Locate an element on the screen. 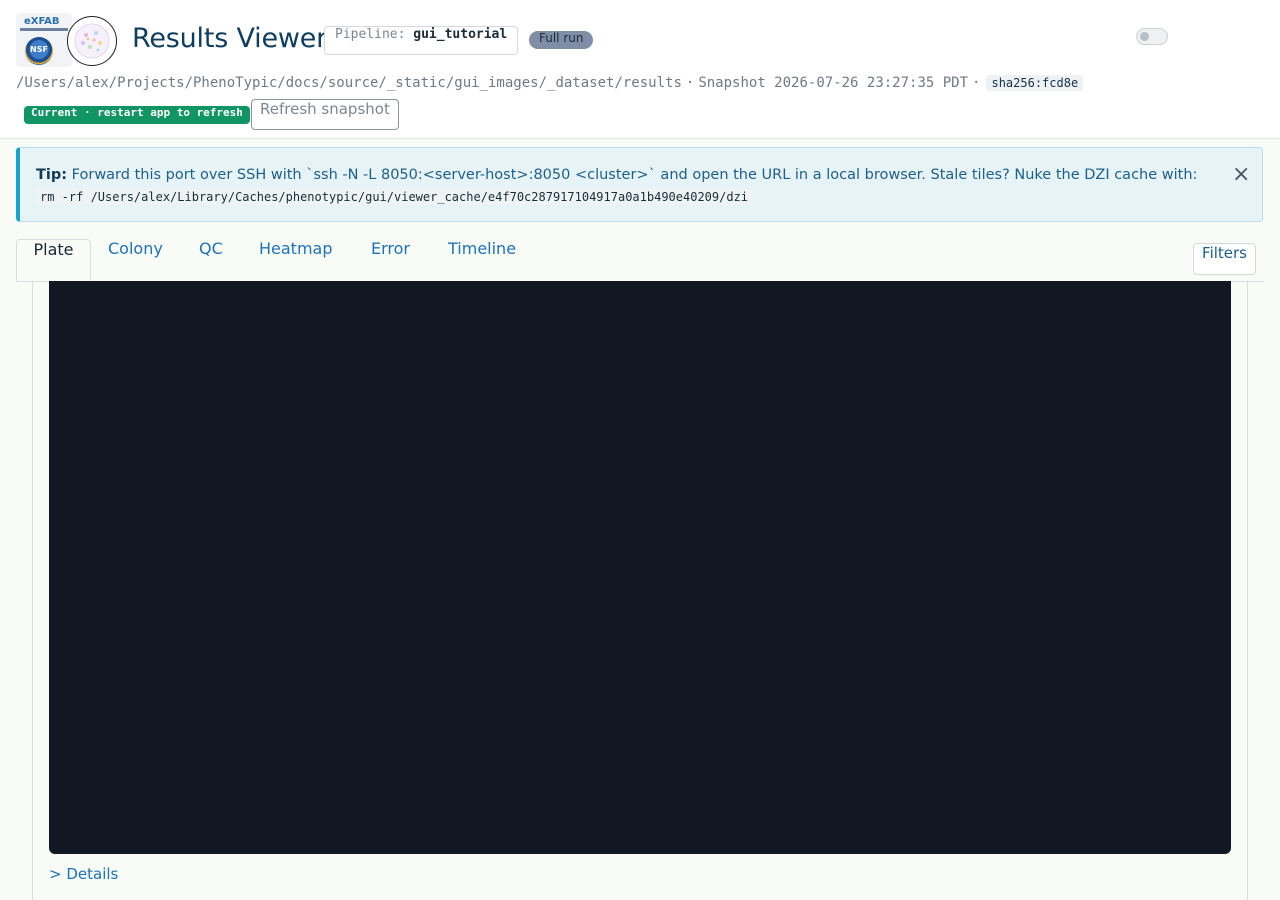 This screenshot has width=1280, height=900. details-toggle: > Details is located at coordinates (83, 874).